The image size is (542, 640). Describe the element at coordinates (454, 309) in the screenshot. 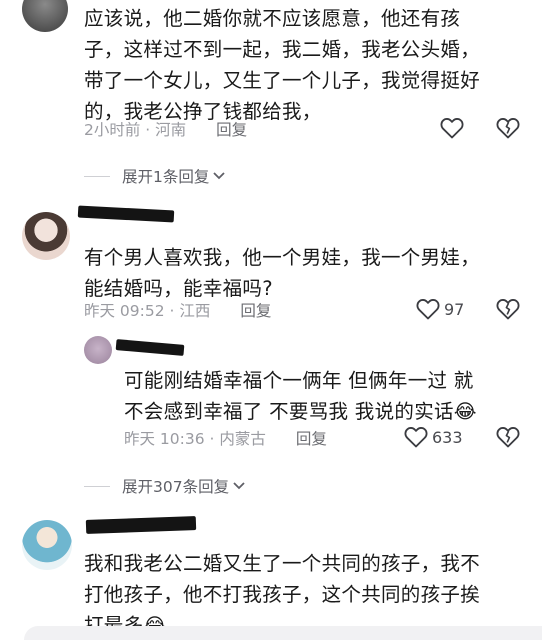

I see `like-count: 97` at that location.